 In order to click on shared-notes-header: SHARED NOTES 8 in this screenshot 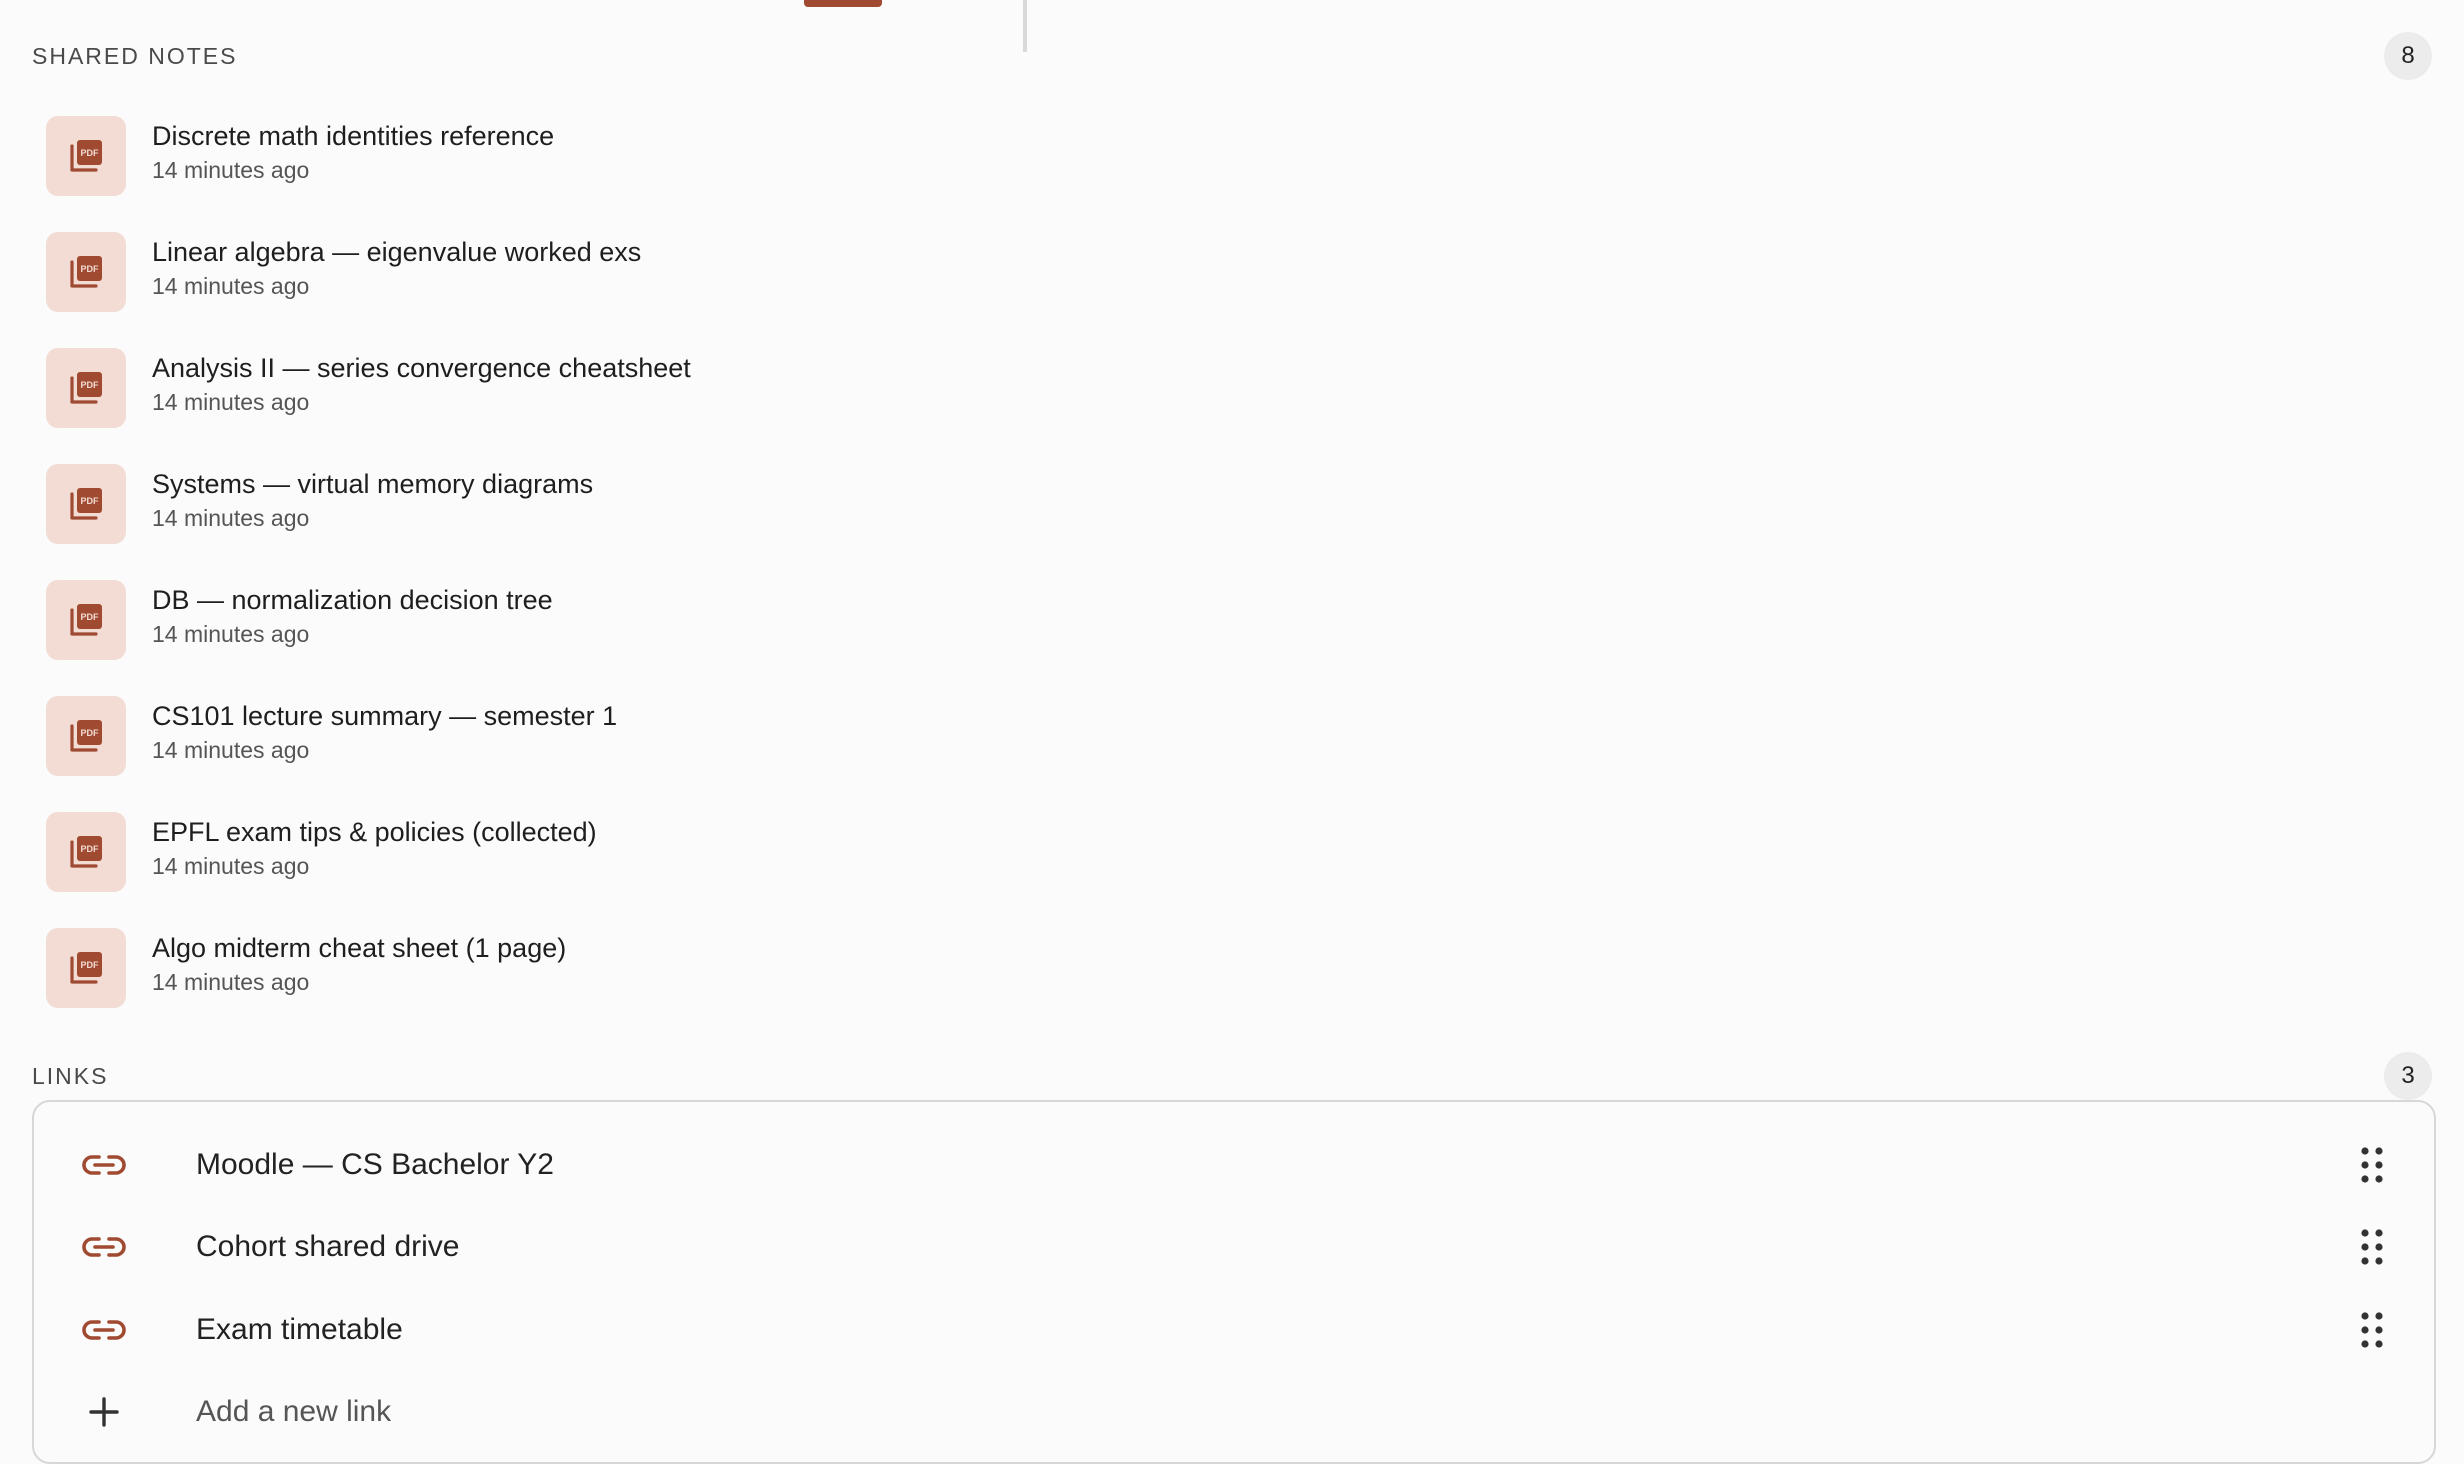, I will do `click(1232, 56)`.